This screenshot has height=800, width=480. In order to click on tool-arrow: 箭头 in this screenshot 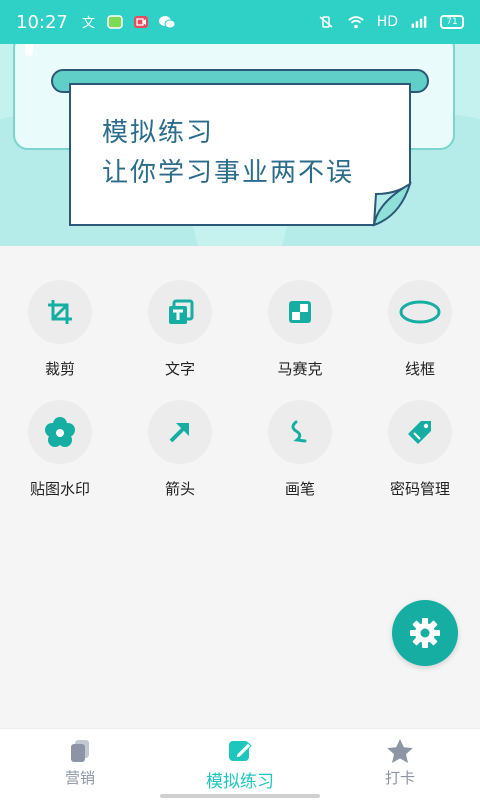, I will do `click(180, 460)`.